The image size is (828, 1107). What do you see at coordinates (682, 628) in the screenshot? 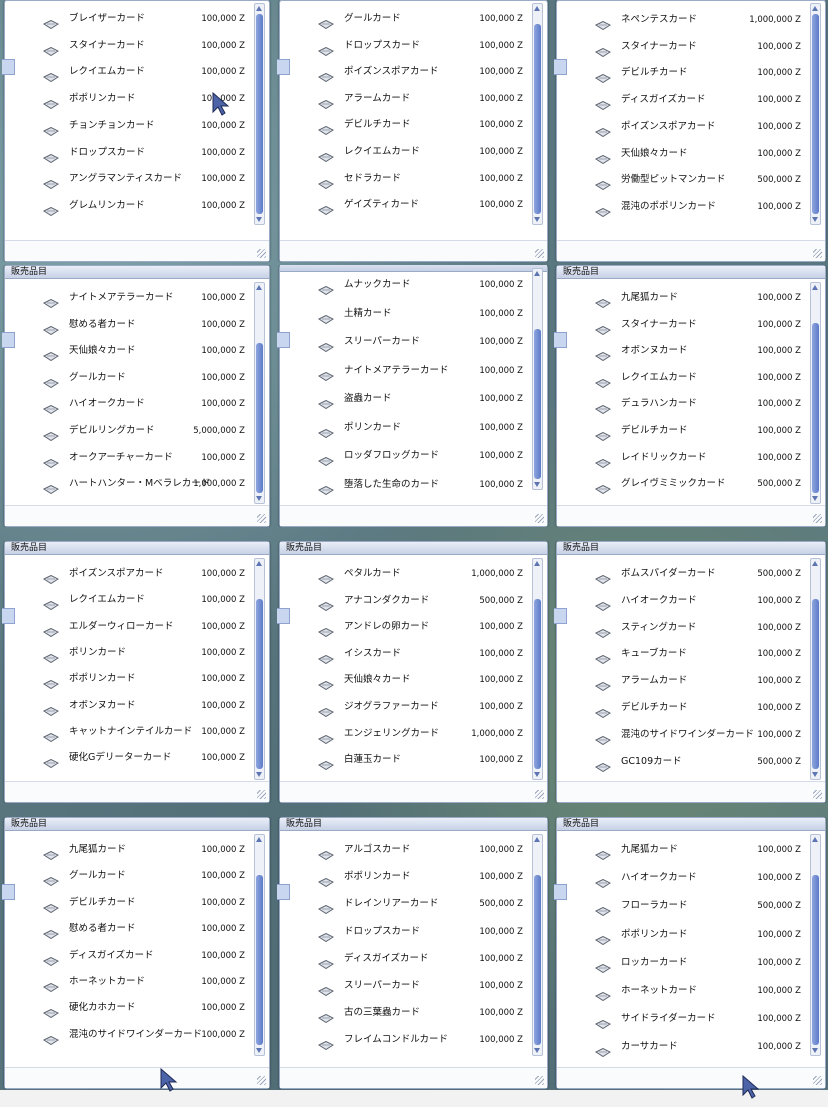
I see `list-item: スティングカード 100,000 Z` at bounding box center [682, 628].